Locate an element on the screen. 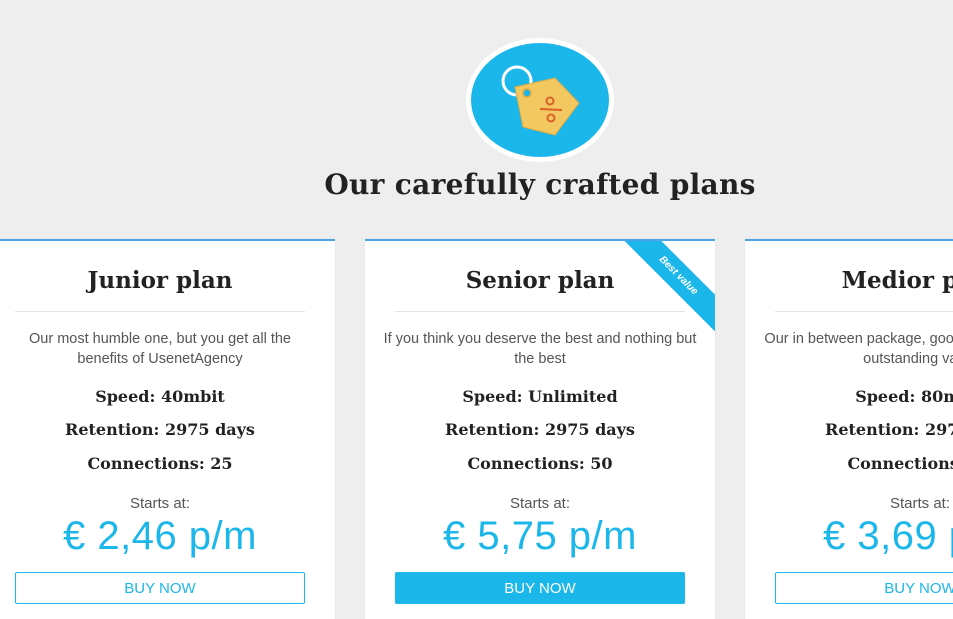 Image resolution: width=953 pixels, height=619 pixels. plan-speed: Speed: Unlimited is located at coordinates (540, 396).